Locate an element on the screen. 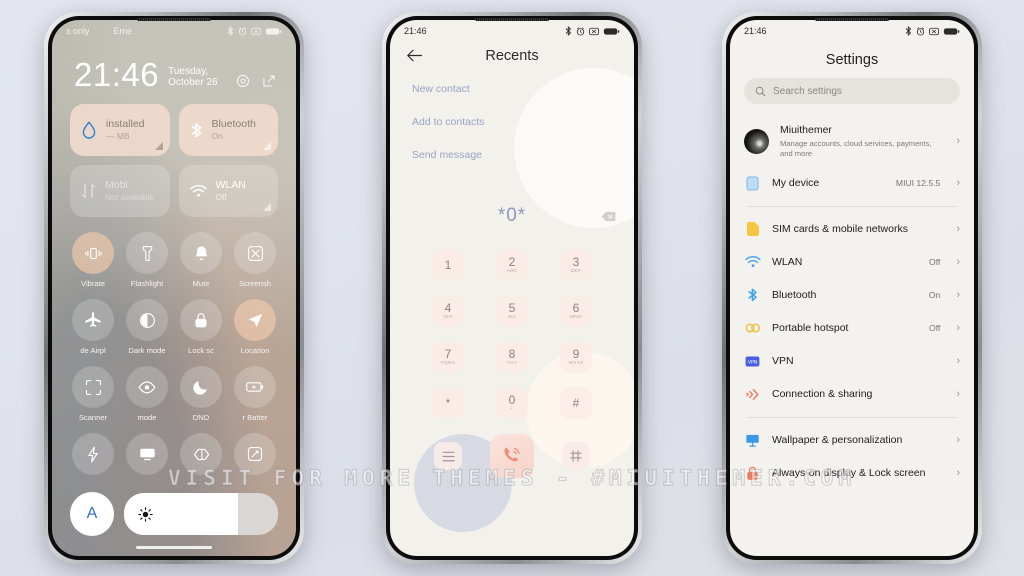  tile-wlan: WLAN Off is located at coordinates (228, 191).